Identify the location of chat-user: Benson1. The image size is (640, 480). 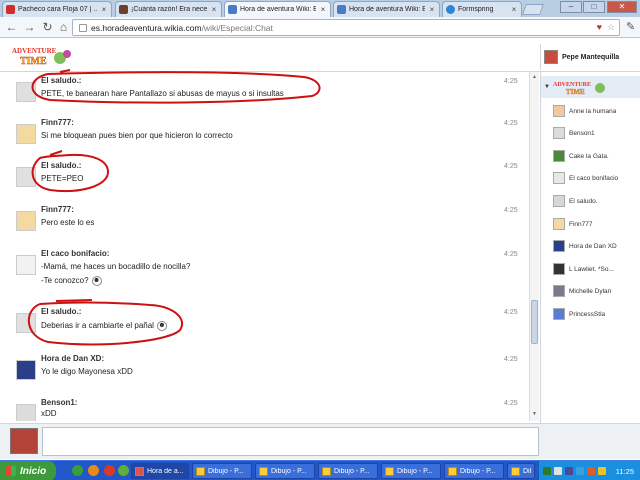
(596, 133).